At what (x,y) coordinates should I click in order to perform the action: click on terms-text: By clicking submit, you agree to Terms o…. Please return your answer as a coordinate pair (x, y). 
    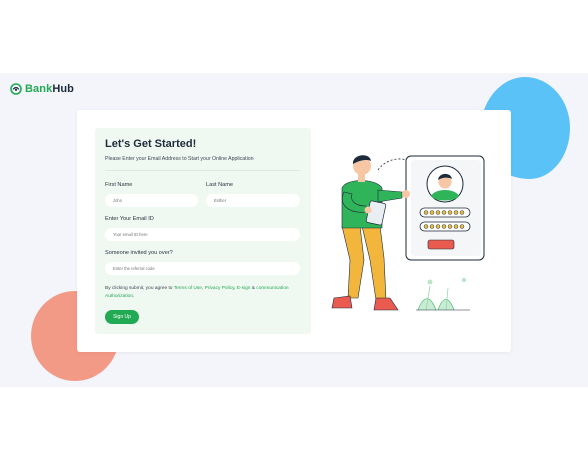
    Looking at the image, I should click on (197, 292).